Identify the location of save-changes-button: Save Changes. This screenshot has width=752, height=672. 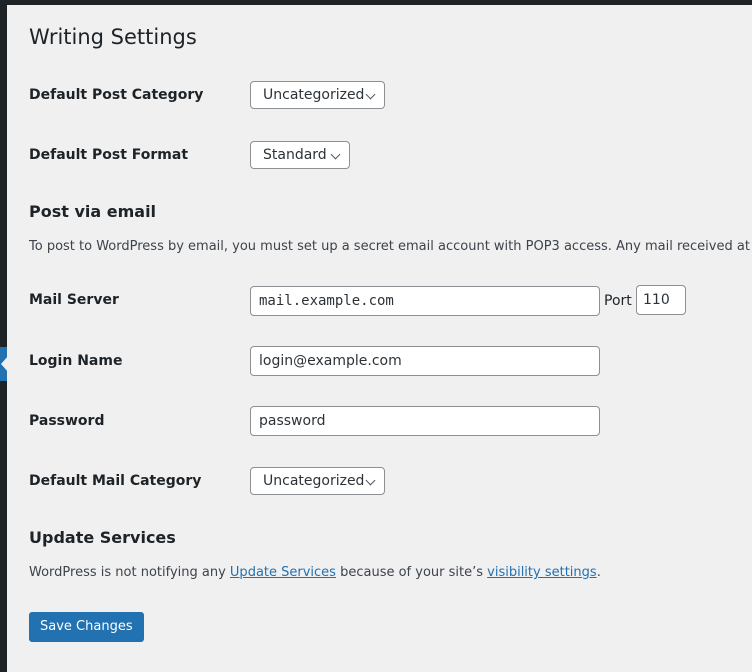
(86, 627).